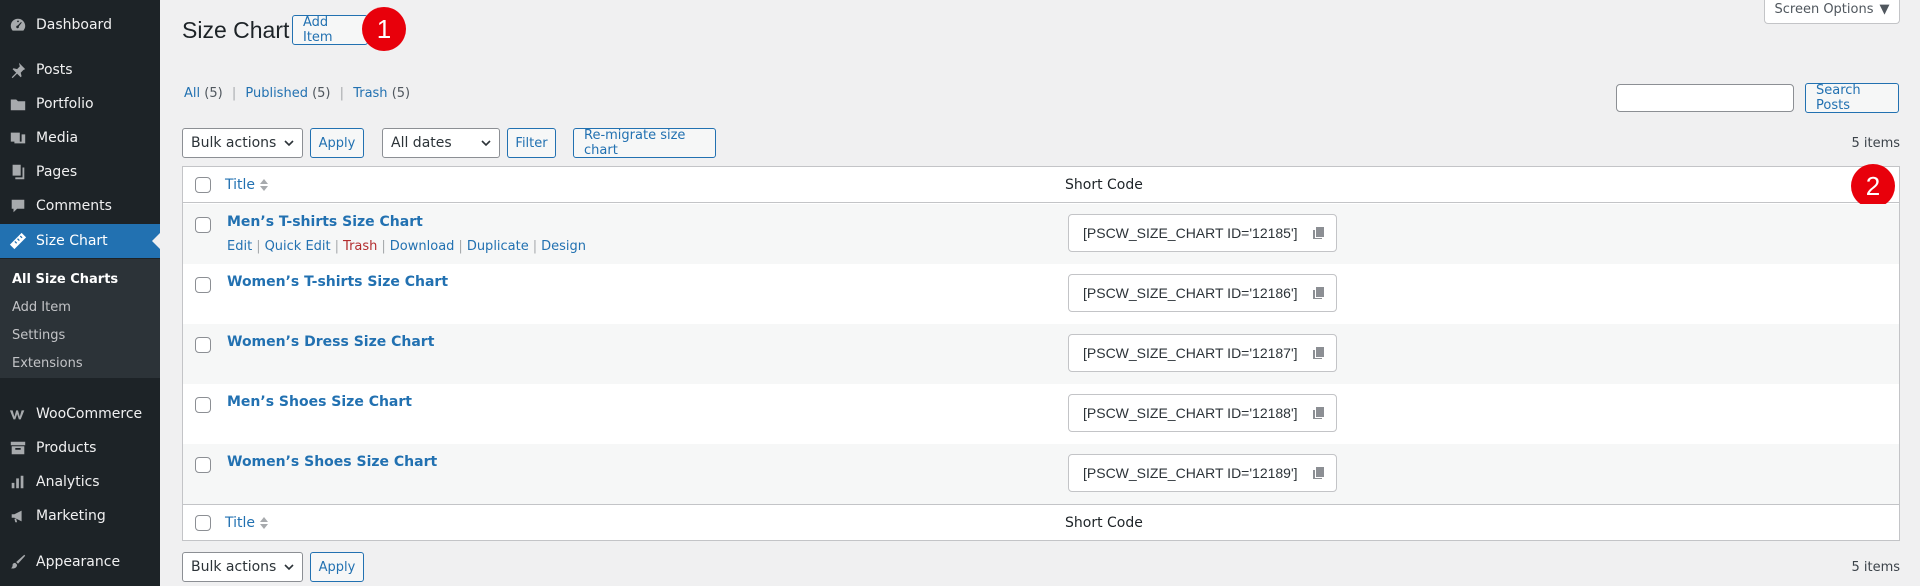  I want to click on woo-icon, so click(18, 414).